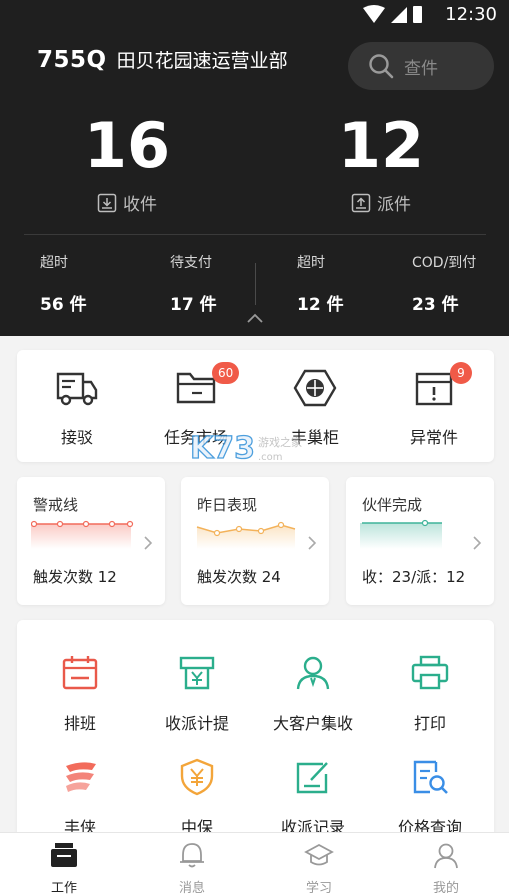  Describe the element at coordinates (394, 205) in the screenshot. I see `deliver-label: 派件` at that location.